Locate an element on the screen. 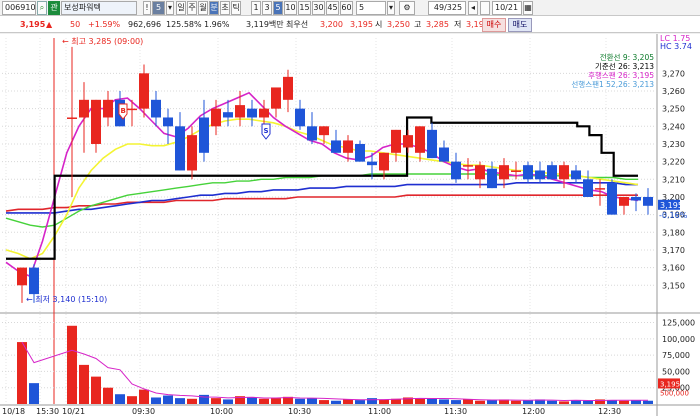  period-tab-day: 일 is located at coordinates (181, 8).